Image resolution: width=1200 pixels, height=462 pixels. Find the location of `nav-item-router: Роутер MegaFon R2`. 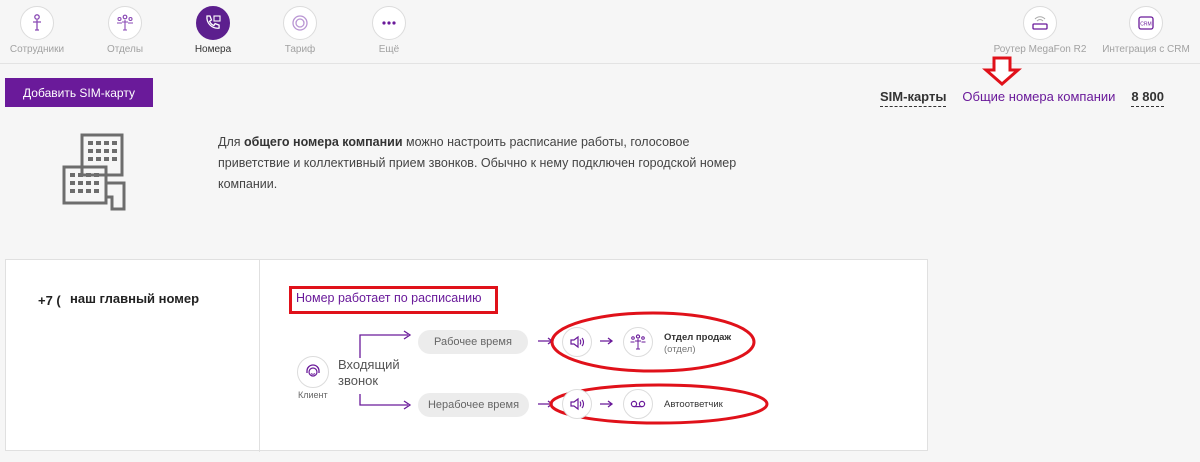

nav-item-router: Роутер MegaFon R2 is located at coordinates (1040, 30).